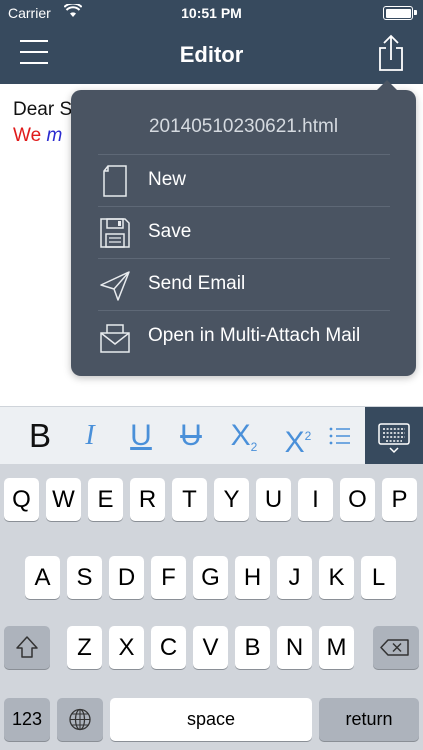 The height and width of the screenshot is (750, 423). What do you see at coordinates (63, 499) in the screenshot?
I see `key-w: W` at bounding box center [63, 499].